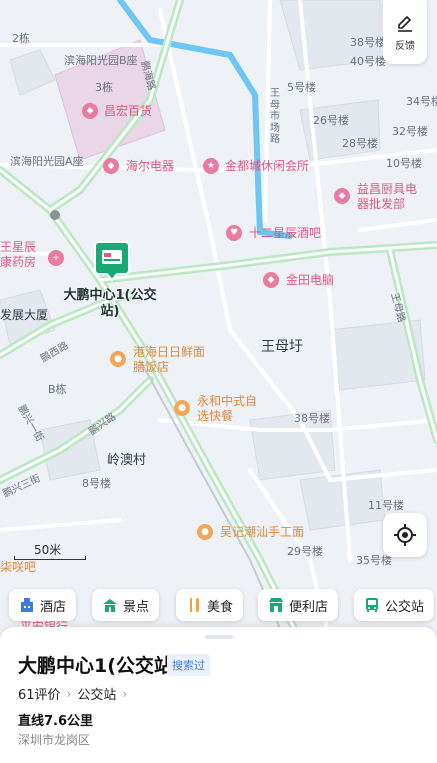  I want to click on bus-stop-icon, so click(372, 605).